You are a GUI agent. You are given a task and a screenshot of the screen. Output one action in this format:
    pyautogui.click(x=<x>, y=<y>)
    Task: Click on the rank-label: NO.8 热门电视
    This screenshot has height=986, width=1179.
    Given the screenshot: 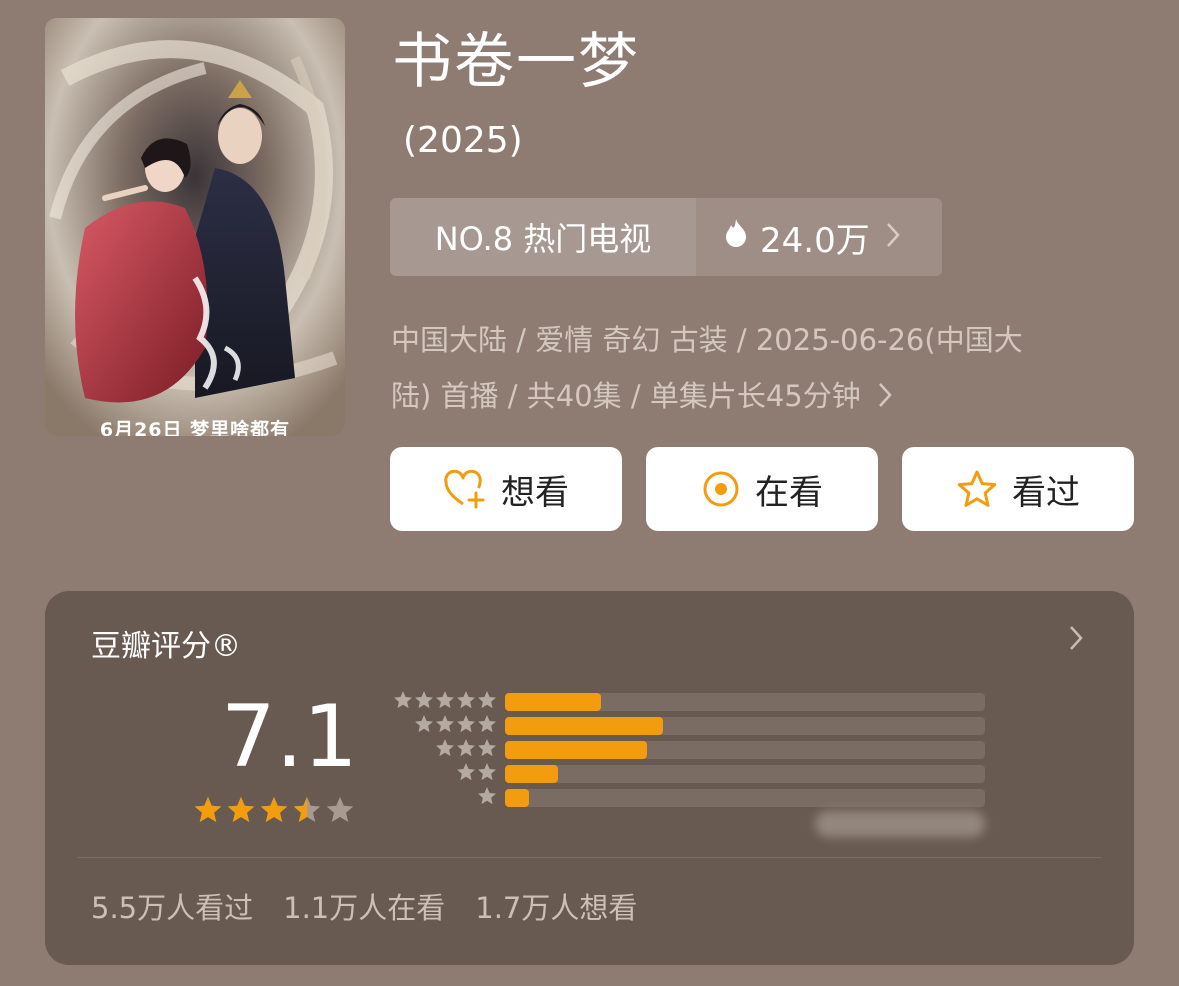 What is the action you would take?
    pyautogui.click(x=543, y=237)
    